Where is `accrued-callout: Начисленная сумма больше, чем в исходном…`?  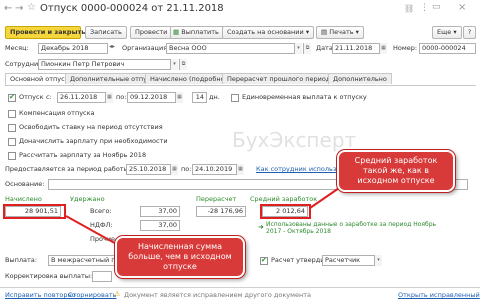 accrued-callout: Начисленная сумма больше, чем в исходном… is located at coordinates (180, 257).